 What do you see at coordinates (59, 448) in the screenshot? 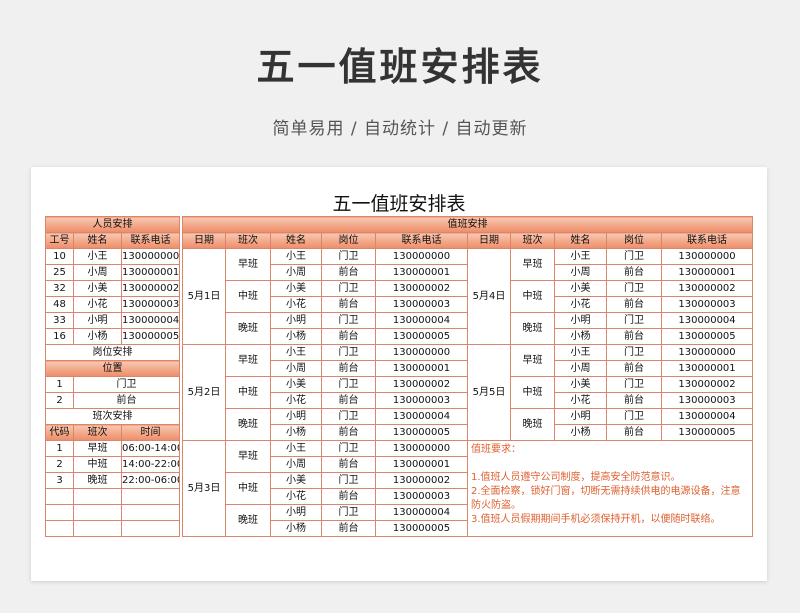
I see `shift-cell: 1` at bounding box center [59, 448].